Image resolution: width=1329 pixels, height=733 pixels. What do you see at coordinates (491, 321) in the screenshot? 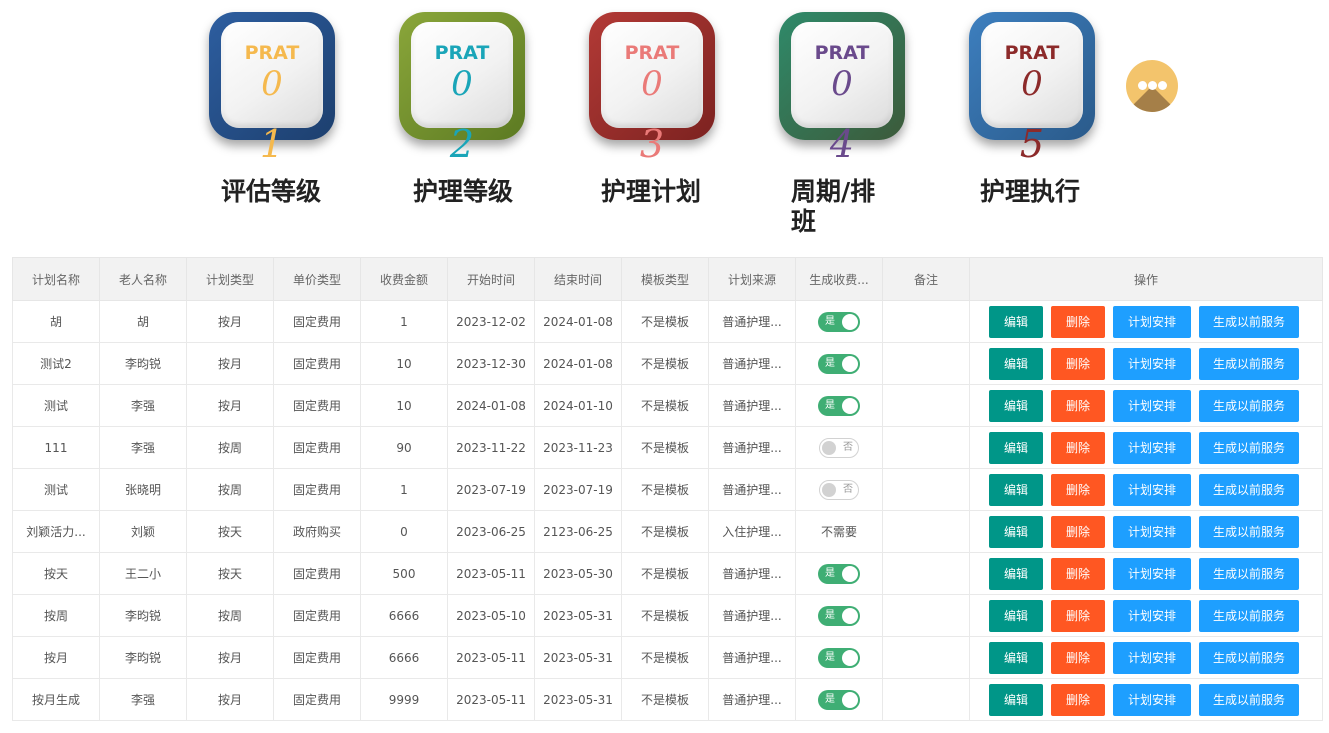
I see `cell-start-time: 2023-12-02` at bounding box center [491, 321].